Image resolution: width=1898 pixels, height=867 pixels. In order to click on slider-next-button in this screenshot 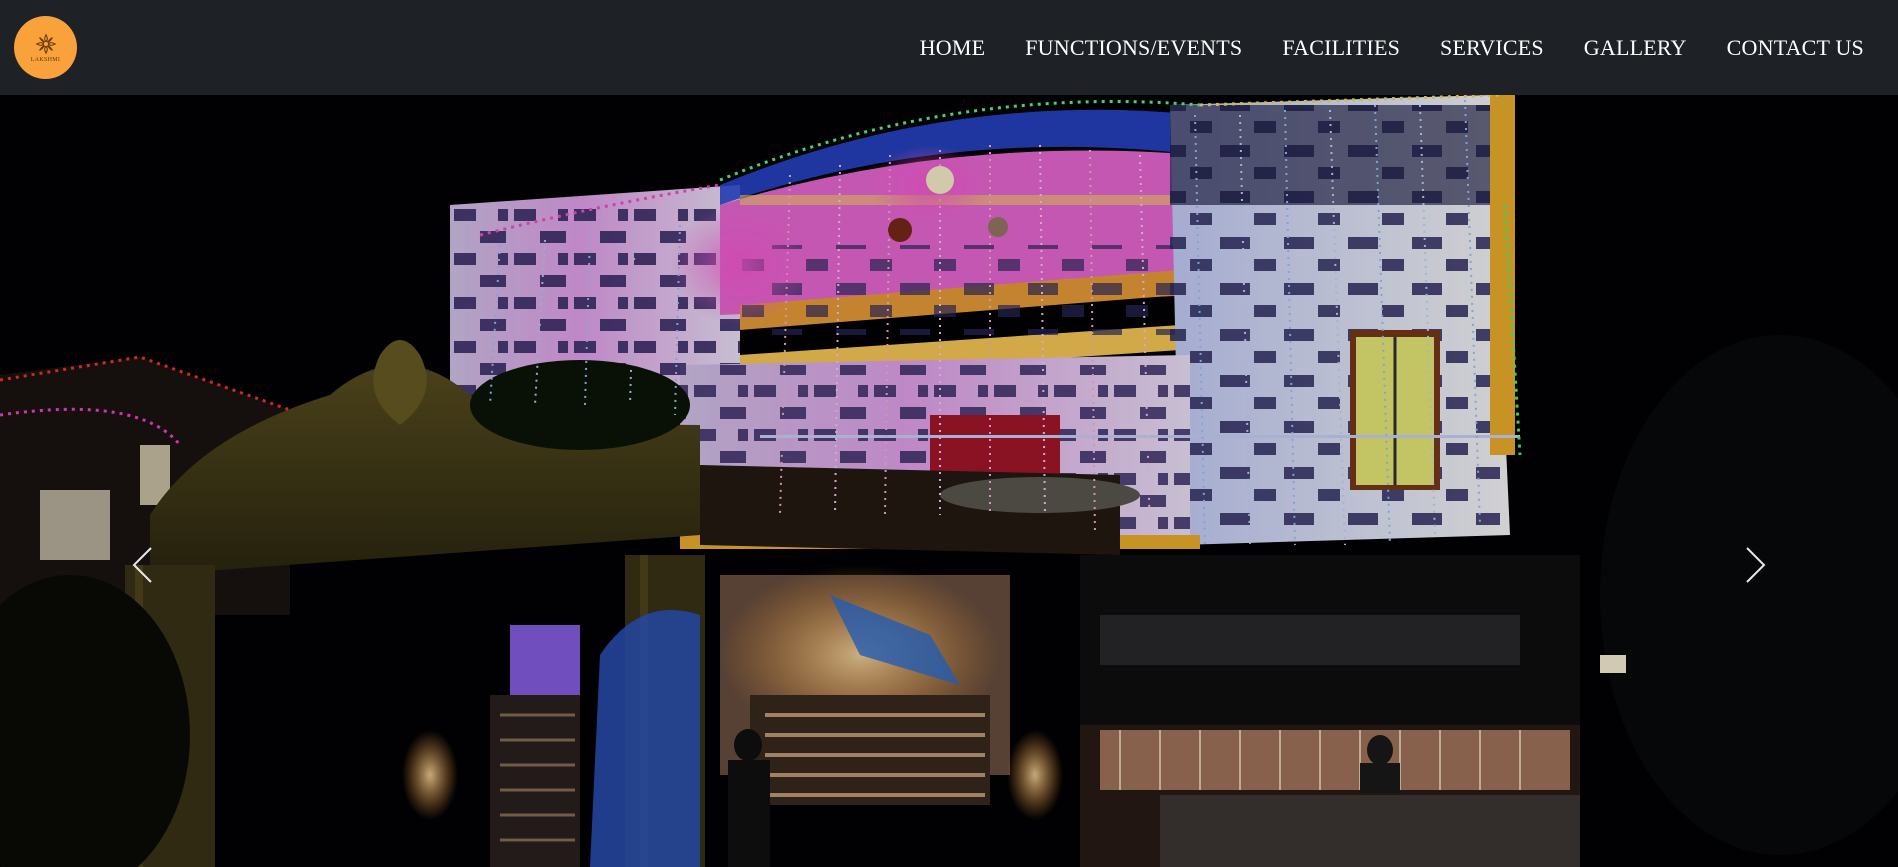, I will do `click(1756, 565)`.